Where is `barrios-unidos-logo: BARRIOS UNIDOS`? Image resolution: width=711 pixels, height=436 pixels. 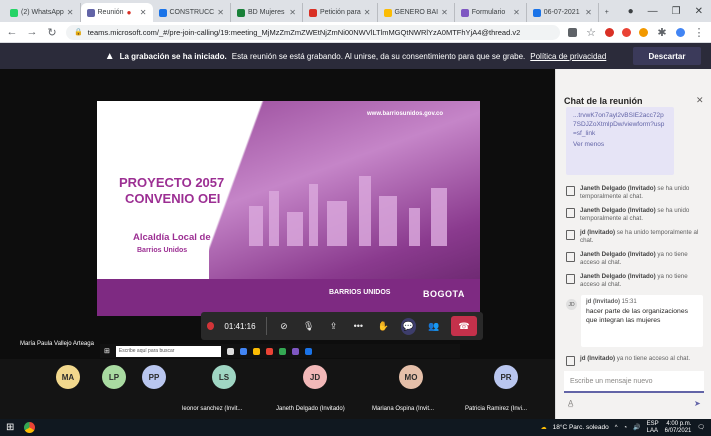
barrios-unidos-logo: BARRIOS UNIDOS is located at coordinates (360, 292).